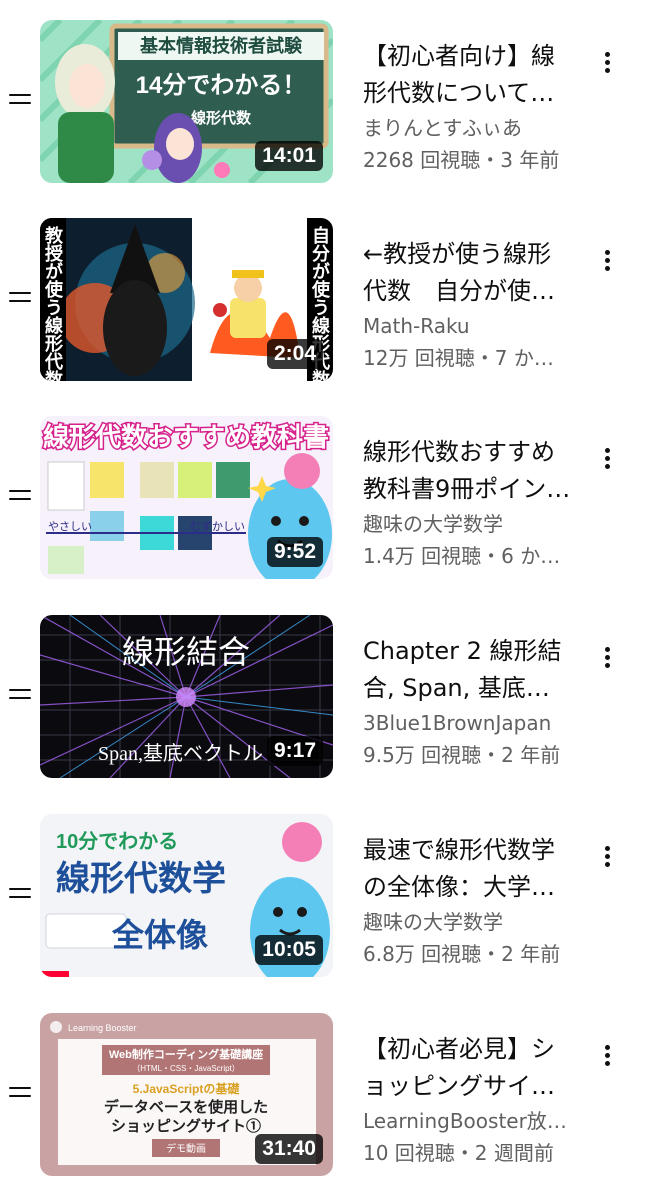 This screenshot has width=659, height=1200. What do you see at coordinates (141, 878) in the screenshot?
I see `thumb-text: 線形代数学` at bounding box center [141, 878].